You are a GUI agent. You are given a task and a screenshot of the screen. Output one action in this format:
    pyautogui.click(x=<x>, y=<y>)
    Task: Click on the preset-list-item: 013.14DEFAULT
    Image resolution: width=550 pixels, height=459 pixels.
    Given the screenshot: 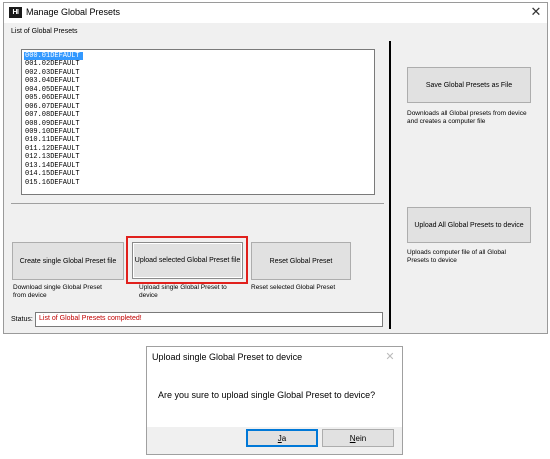 What is the action you would take?
    pyautogui.click(x=199, y=166)
    